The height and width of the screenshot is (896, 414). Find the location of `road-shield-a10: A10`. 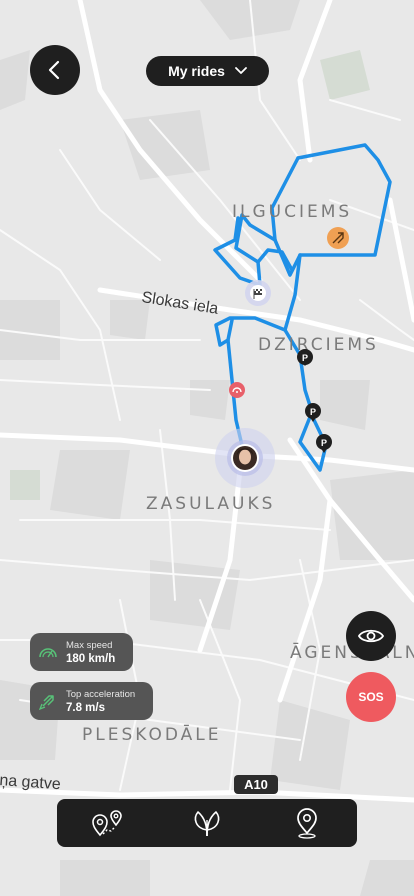

road-shield-a10: A10 is located at coordinates (256, 784).